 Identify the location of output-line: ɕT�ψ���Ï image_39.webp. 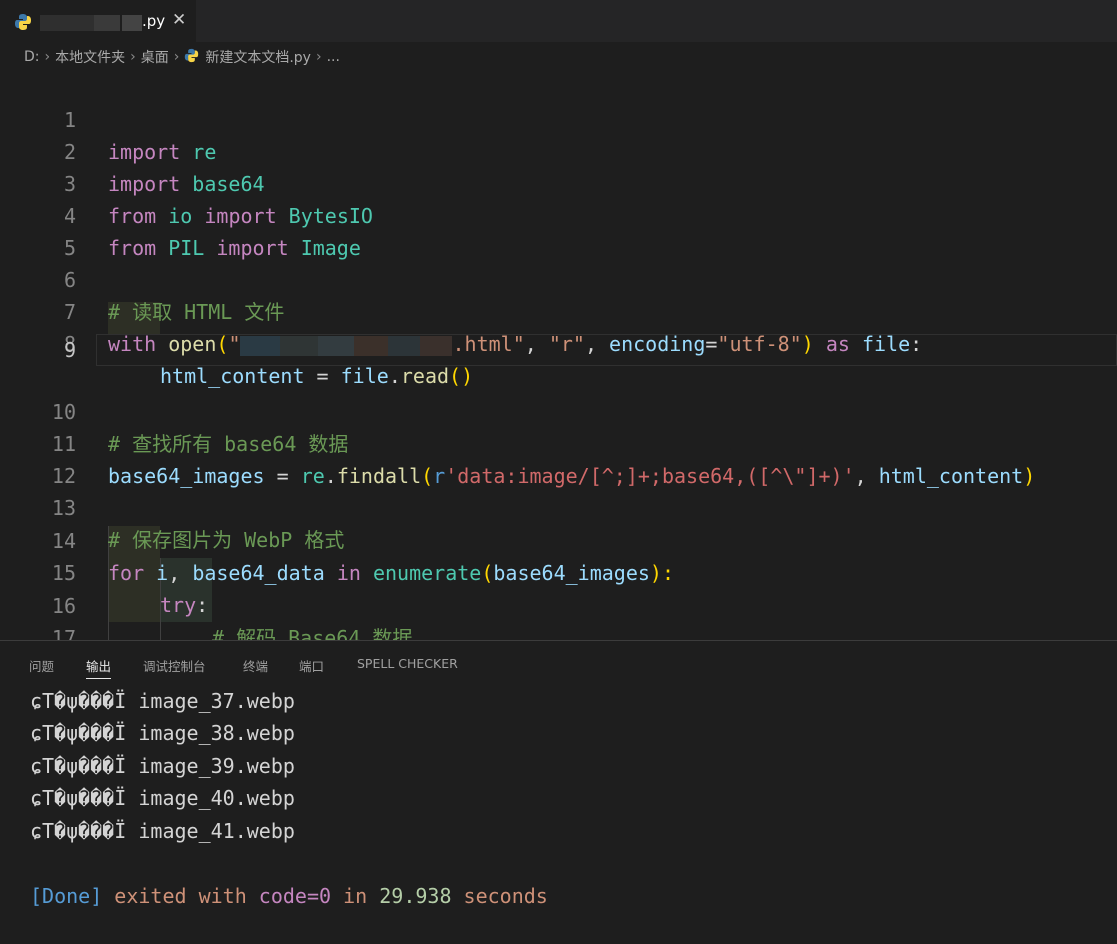
(162, 766).